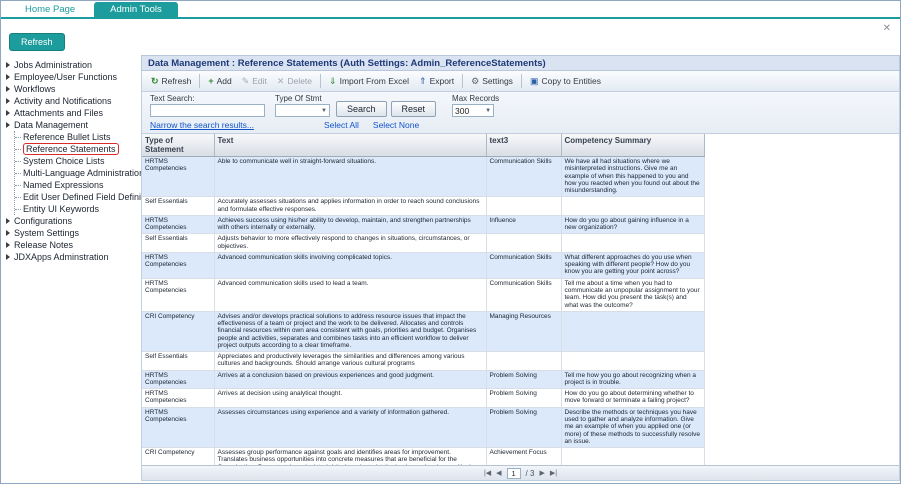 This screenshot has height=484, width=901. Describe the element at coordinates (59, 113) in the screenshot. I see `sidebar-item-label: Attachments and Files` at that location.